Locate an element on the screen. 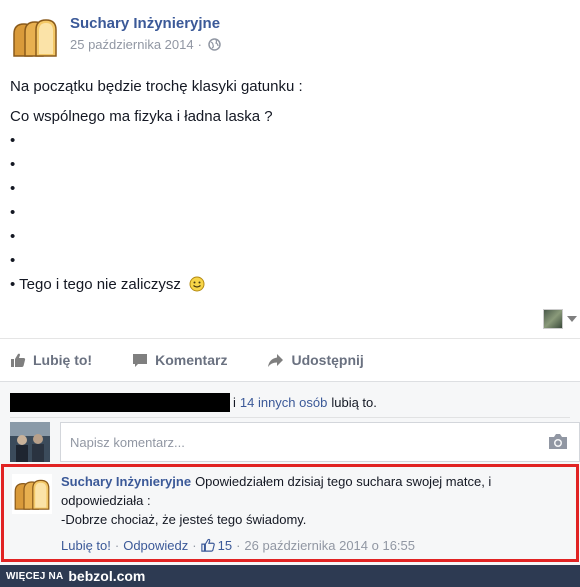 This screenshot has height=587, width=580. speech-bubble-icon is located at coordinates (140, 360).